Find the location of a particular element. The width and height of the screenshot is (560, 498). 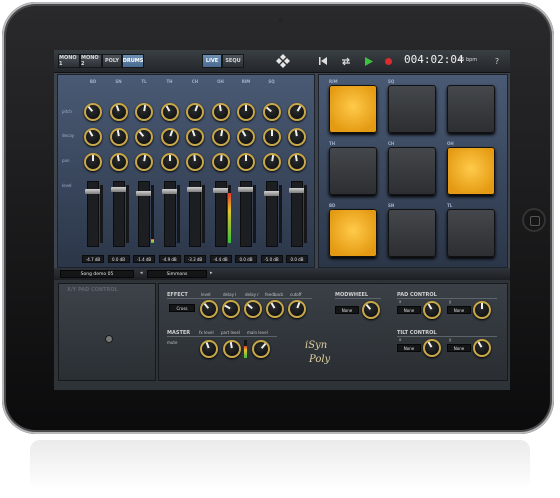

channel-db-readout: -4.7 dB is located at coordinates (93, 259).